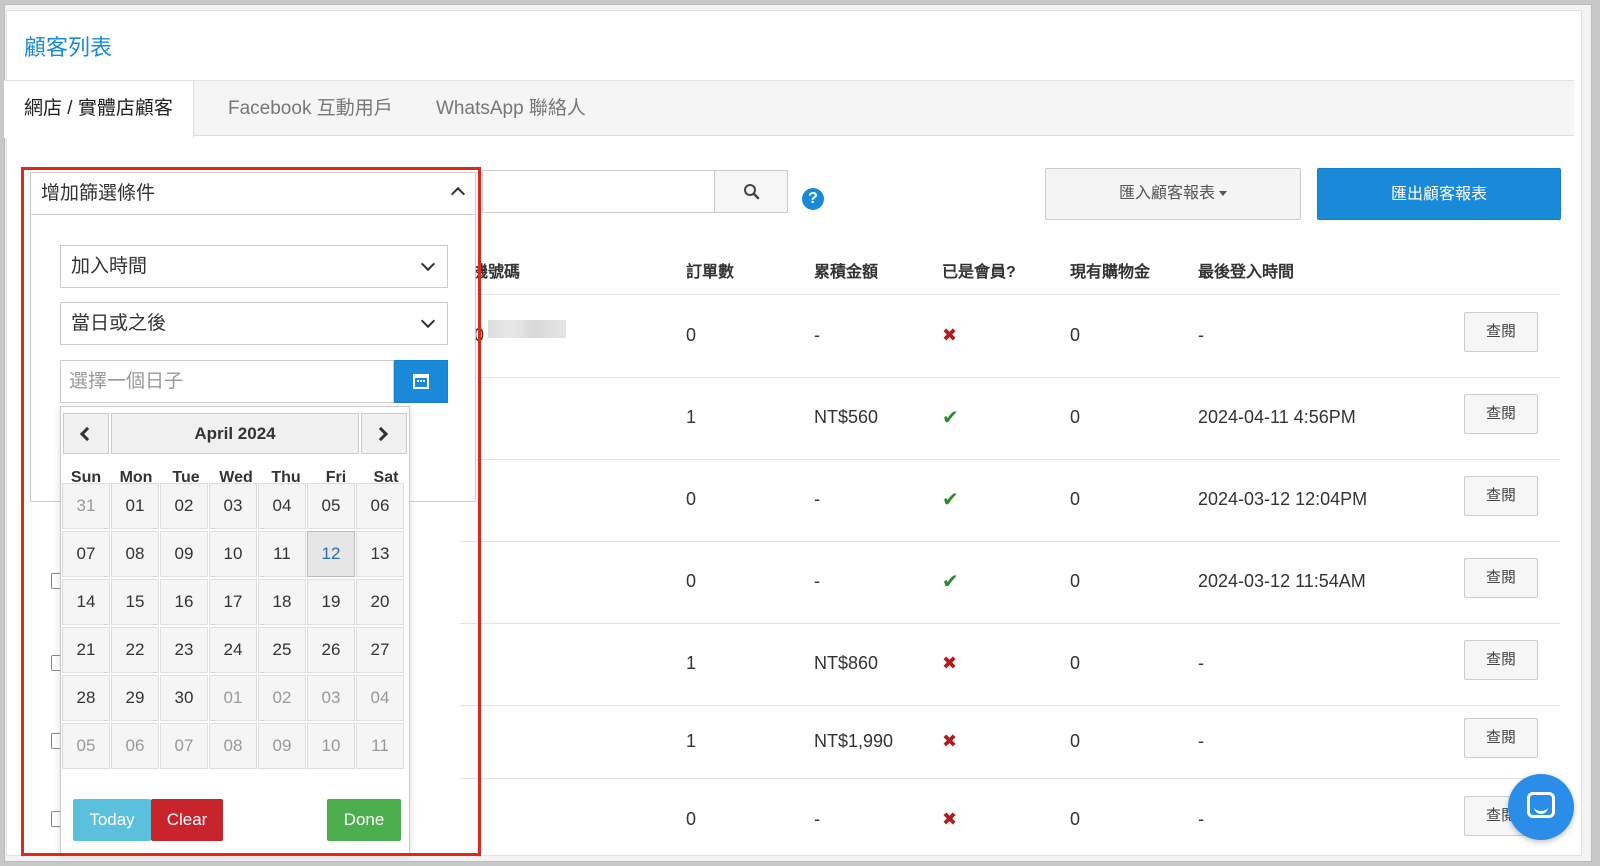 The width and height of the screenshot is (1600, 866). What do you see at coordinates (381, 434) in the screenshot?
I see `chevron-right-icon` at bounding box center [381, 434].